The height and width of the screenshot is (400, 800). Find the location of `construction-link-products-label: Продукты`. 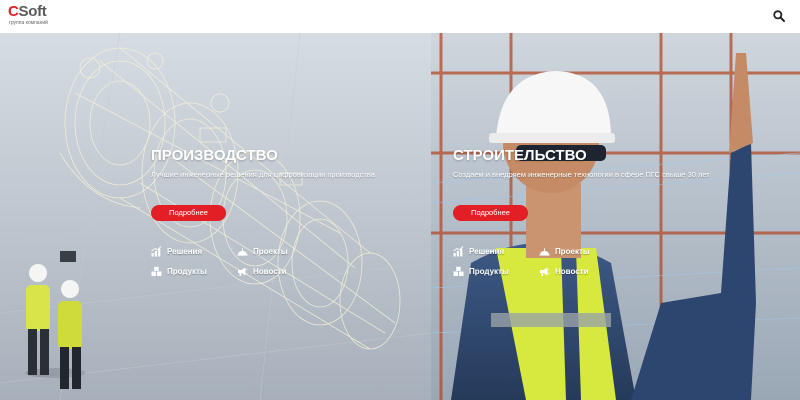

construction-link-products-label: Продукты is located at coordinates (489, 271).